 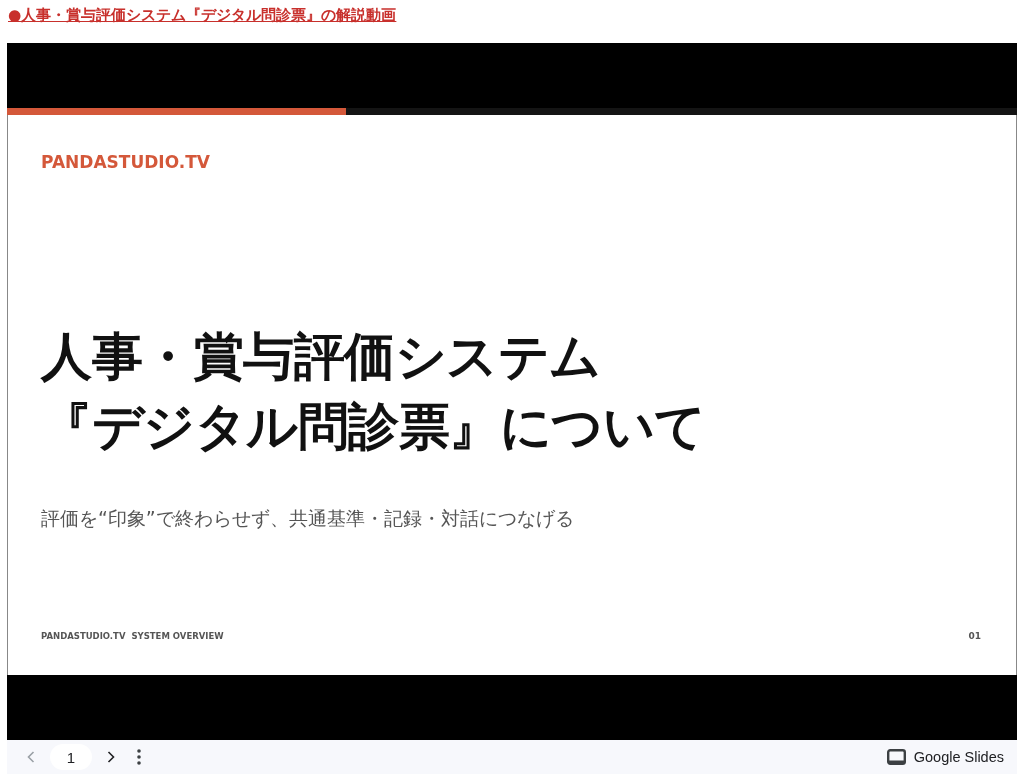 What do you see at coordinates (896, 757) in the screenshot?
I see `presentation-icon` at bounding box center [896, 757].